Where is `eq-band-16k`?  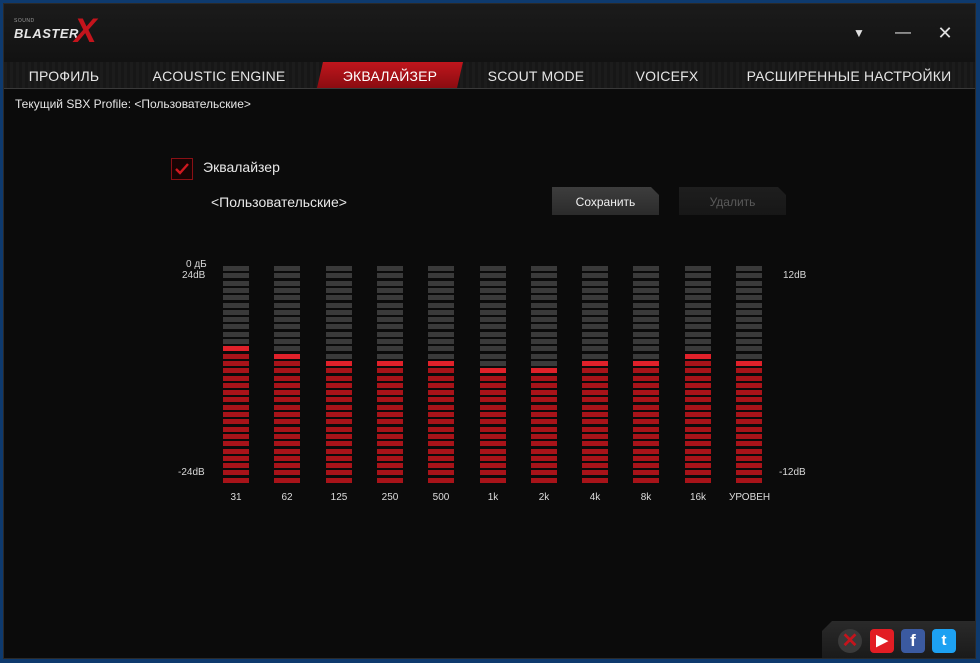
eq-band-16k is located at coordinates (698, 376).